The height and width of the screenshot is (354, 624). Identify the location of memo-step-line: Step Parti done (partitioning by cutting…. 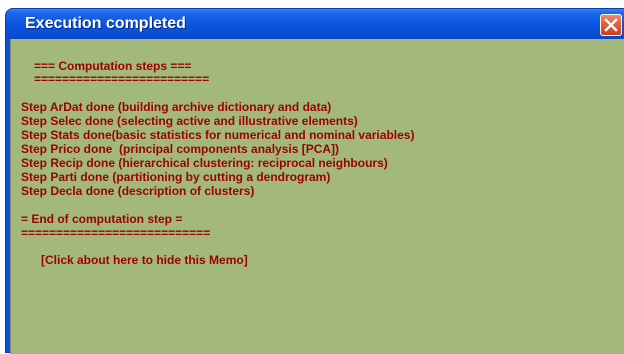
(176, 177).